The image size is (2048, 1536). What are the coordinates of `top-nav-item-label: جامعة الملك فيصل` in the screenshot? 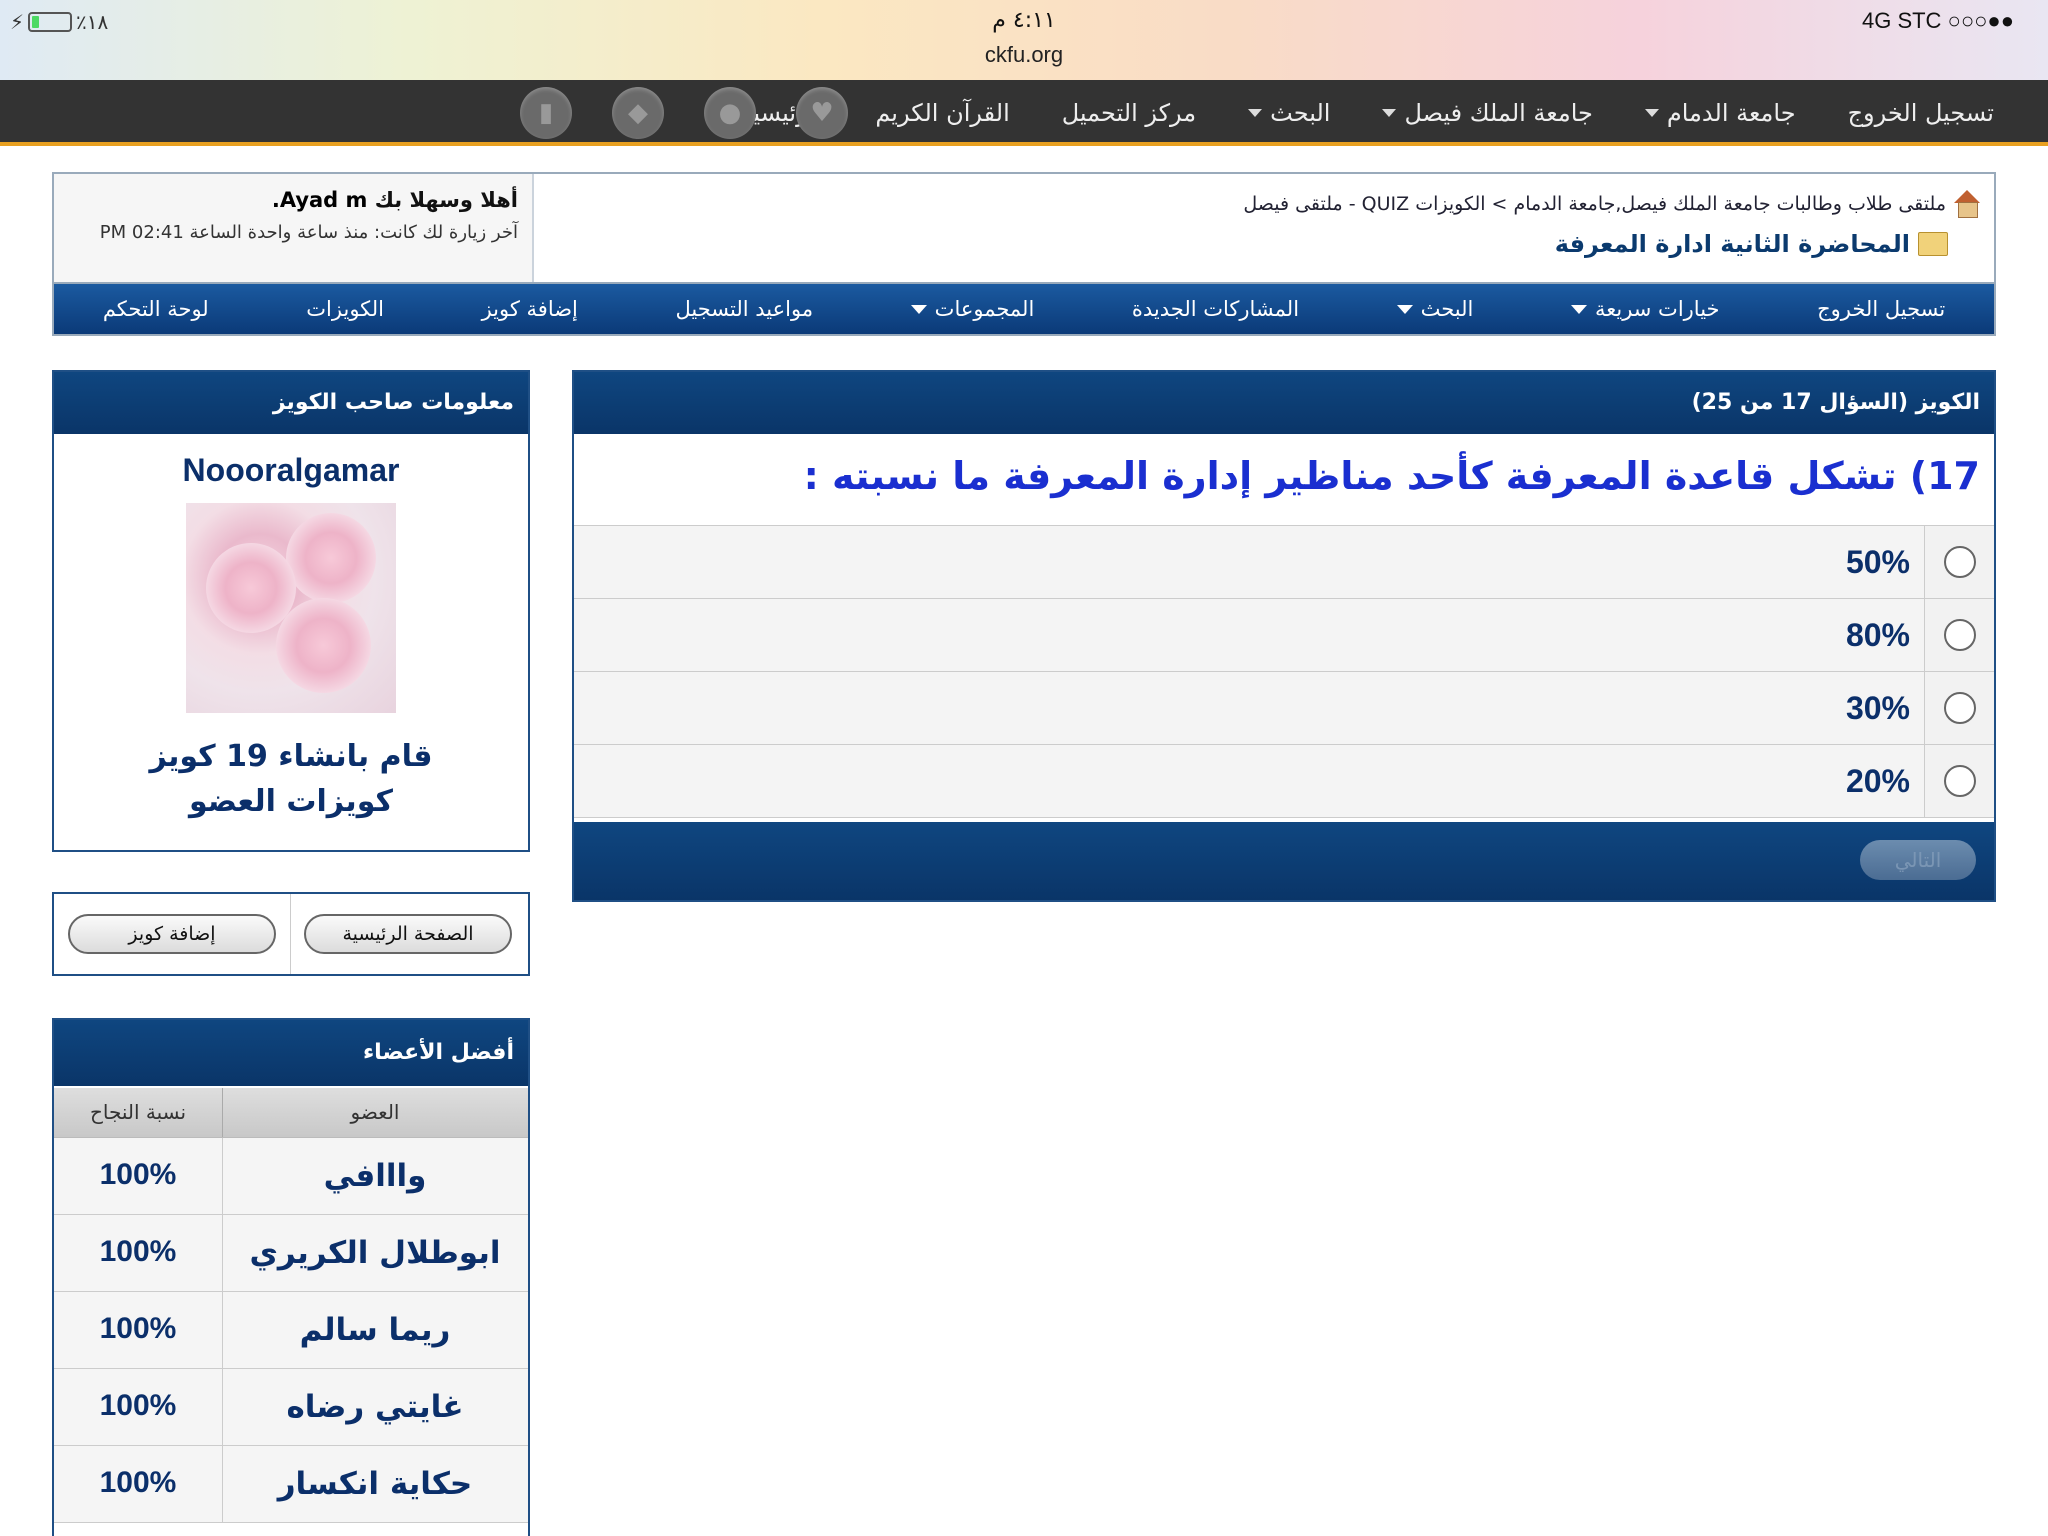 It's located at (1498, 113).